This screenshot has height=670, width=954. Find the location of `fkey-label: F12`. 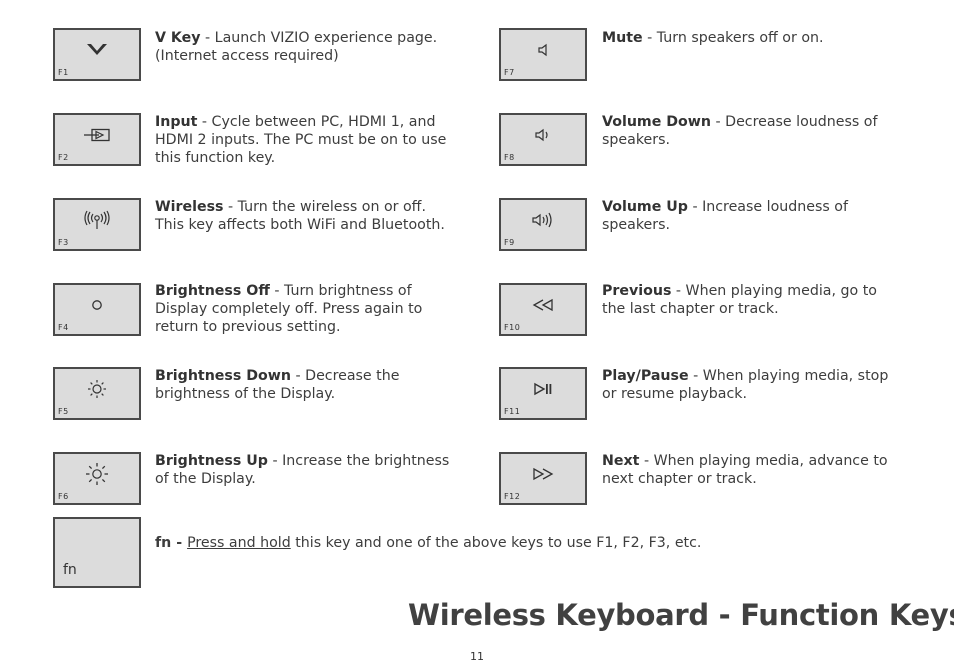

fkey-label: F12 is located at coordinates (512, 496).